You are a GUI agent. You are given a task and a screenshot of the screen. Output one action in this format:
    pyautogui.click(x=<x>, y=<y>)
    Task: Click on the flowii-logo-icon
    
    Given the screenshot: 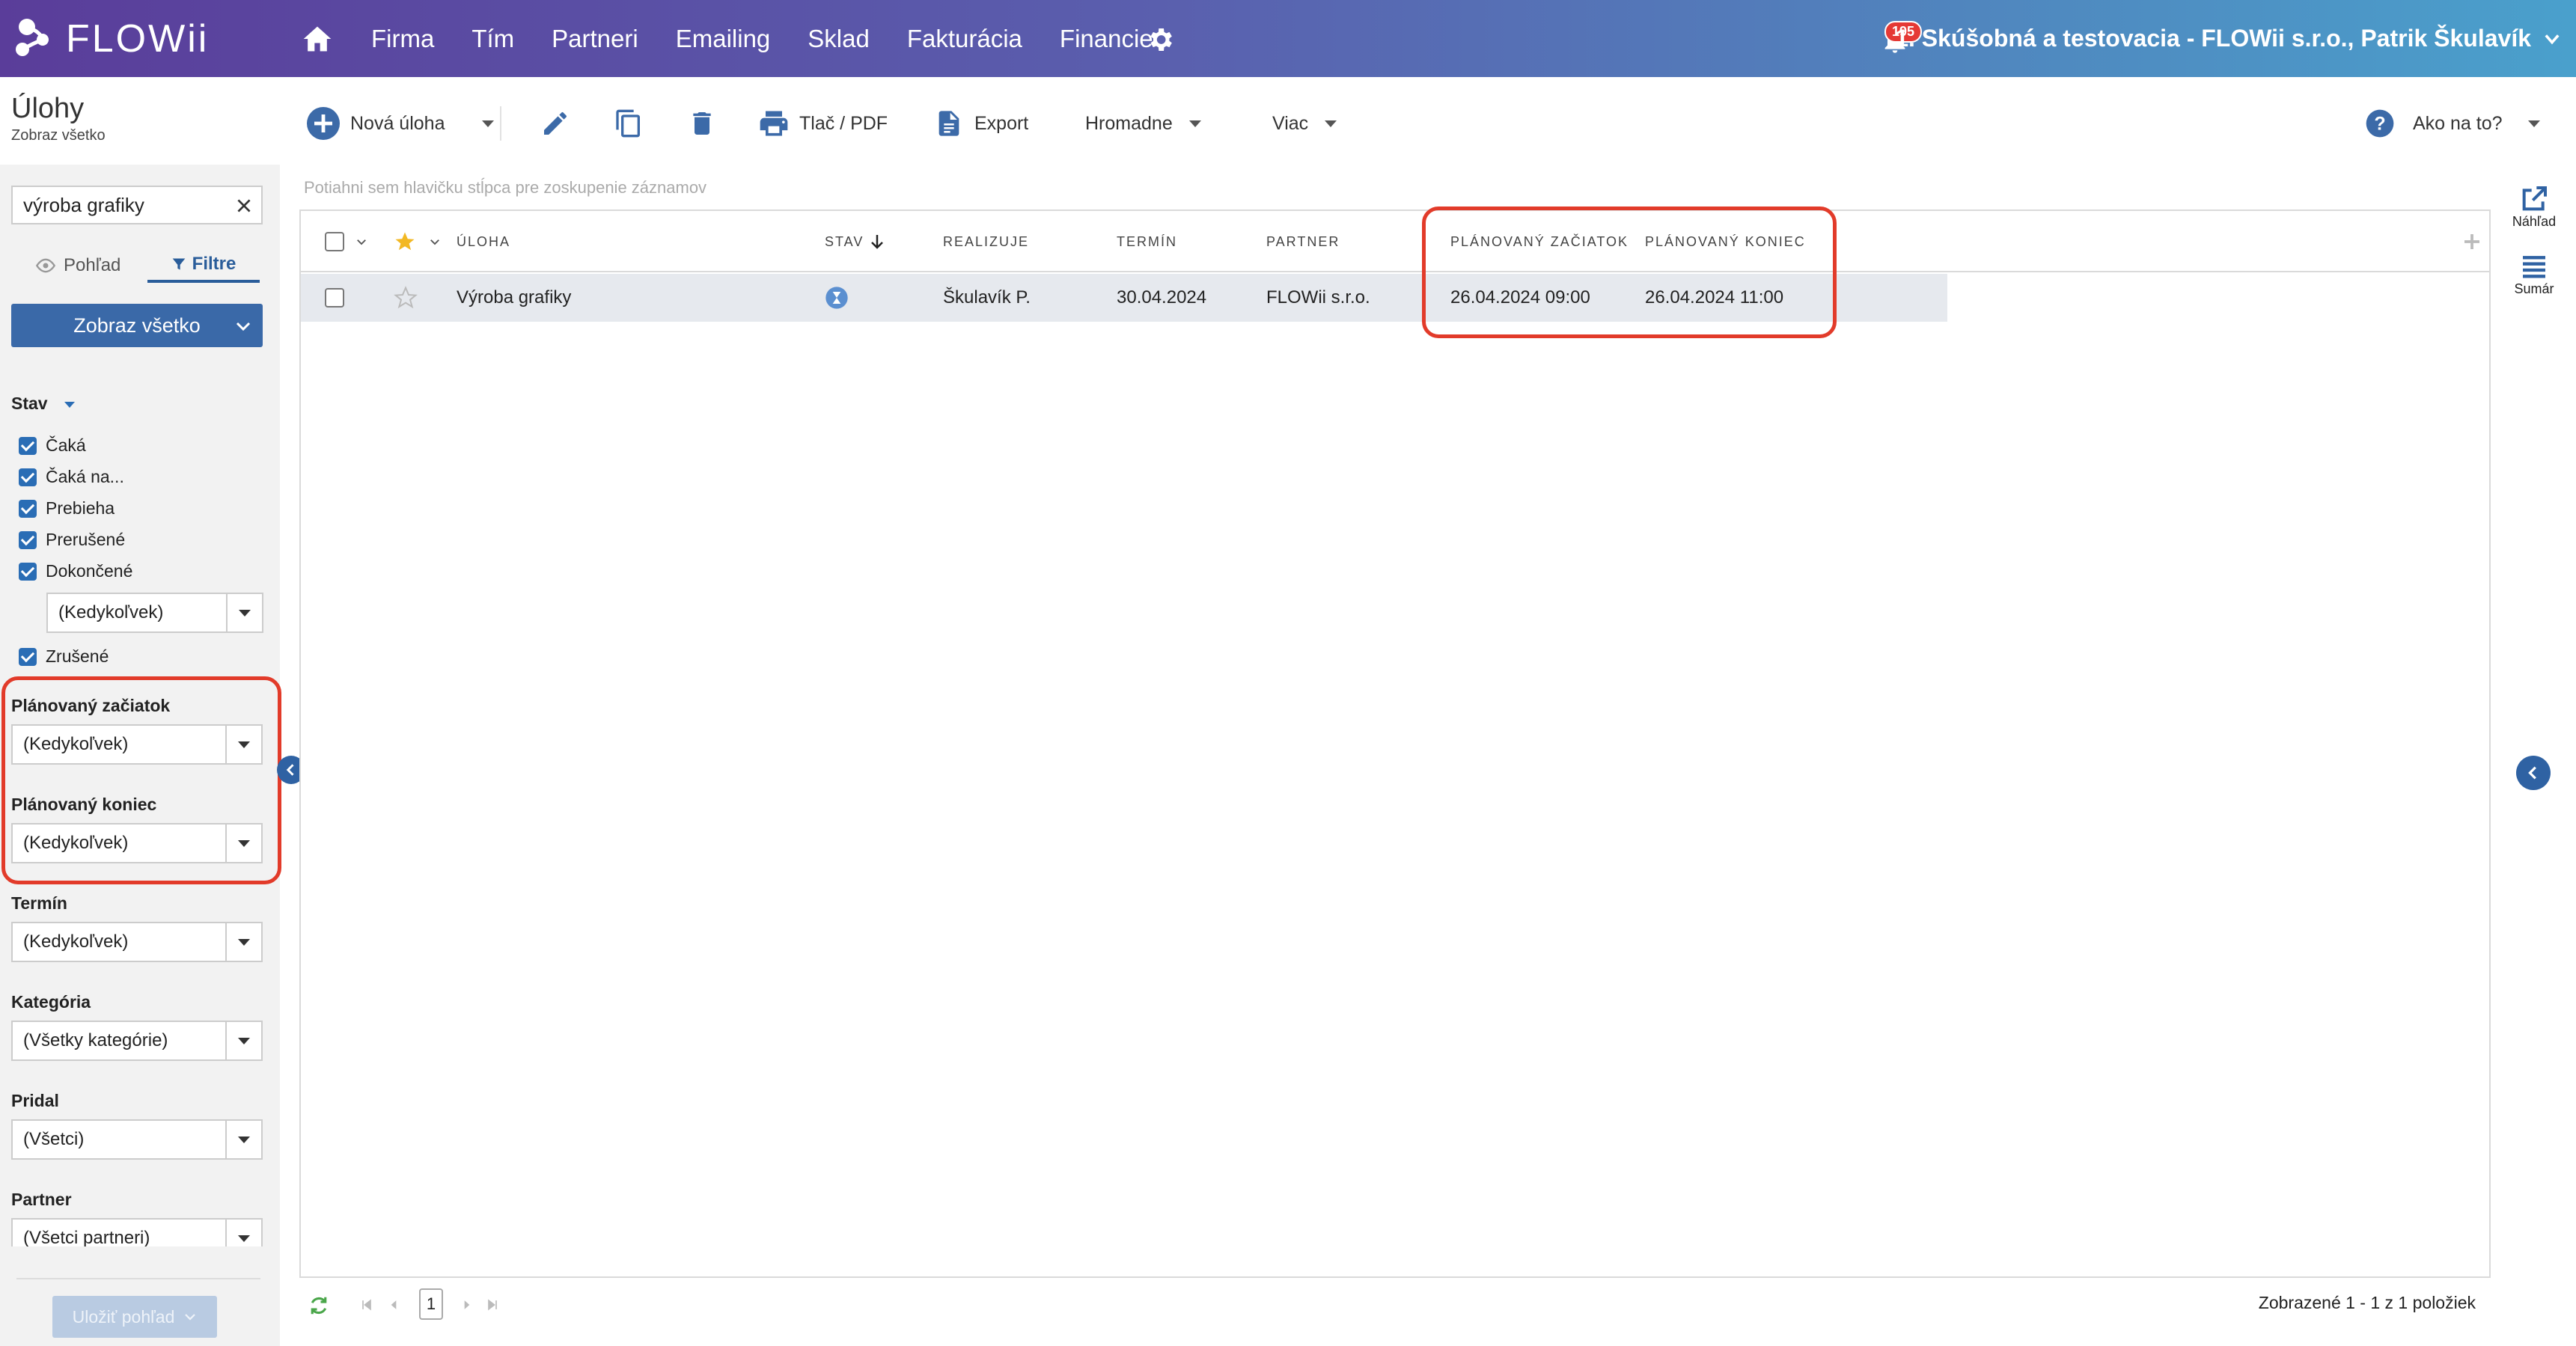 What is the action you would take?
    pyautogui.click(x=32, y=38)
    